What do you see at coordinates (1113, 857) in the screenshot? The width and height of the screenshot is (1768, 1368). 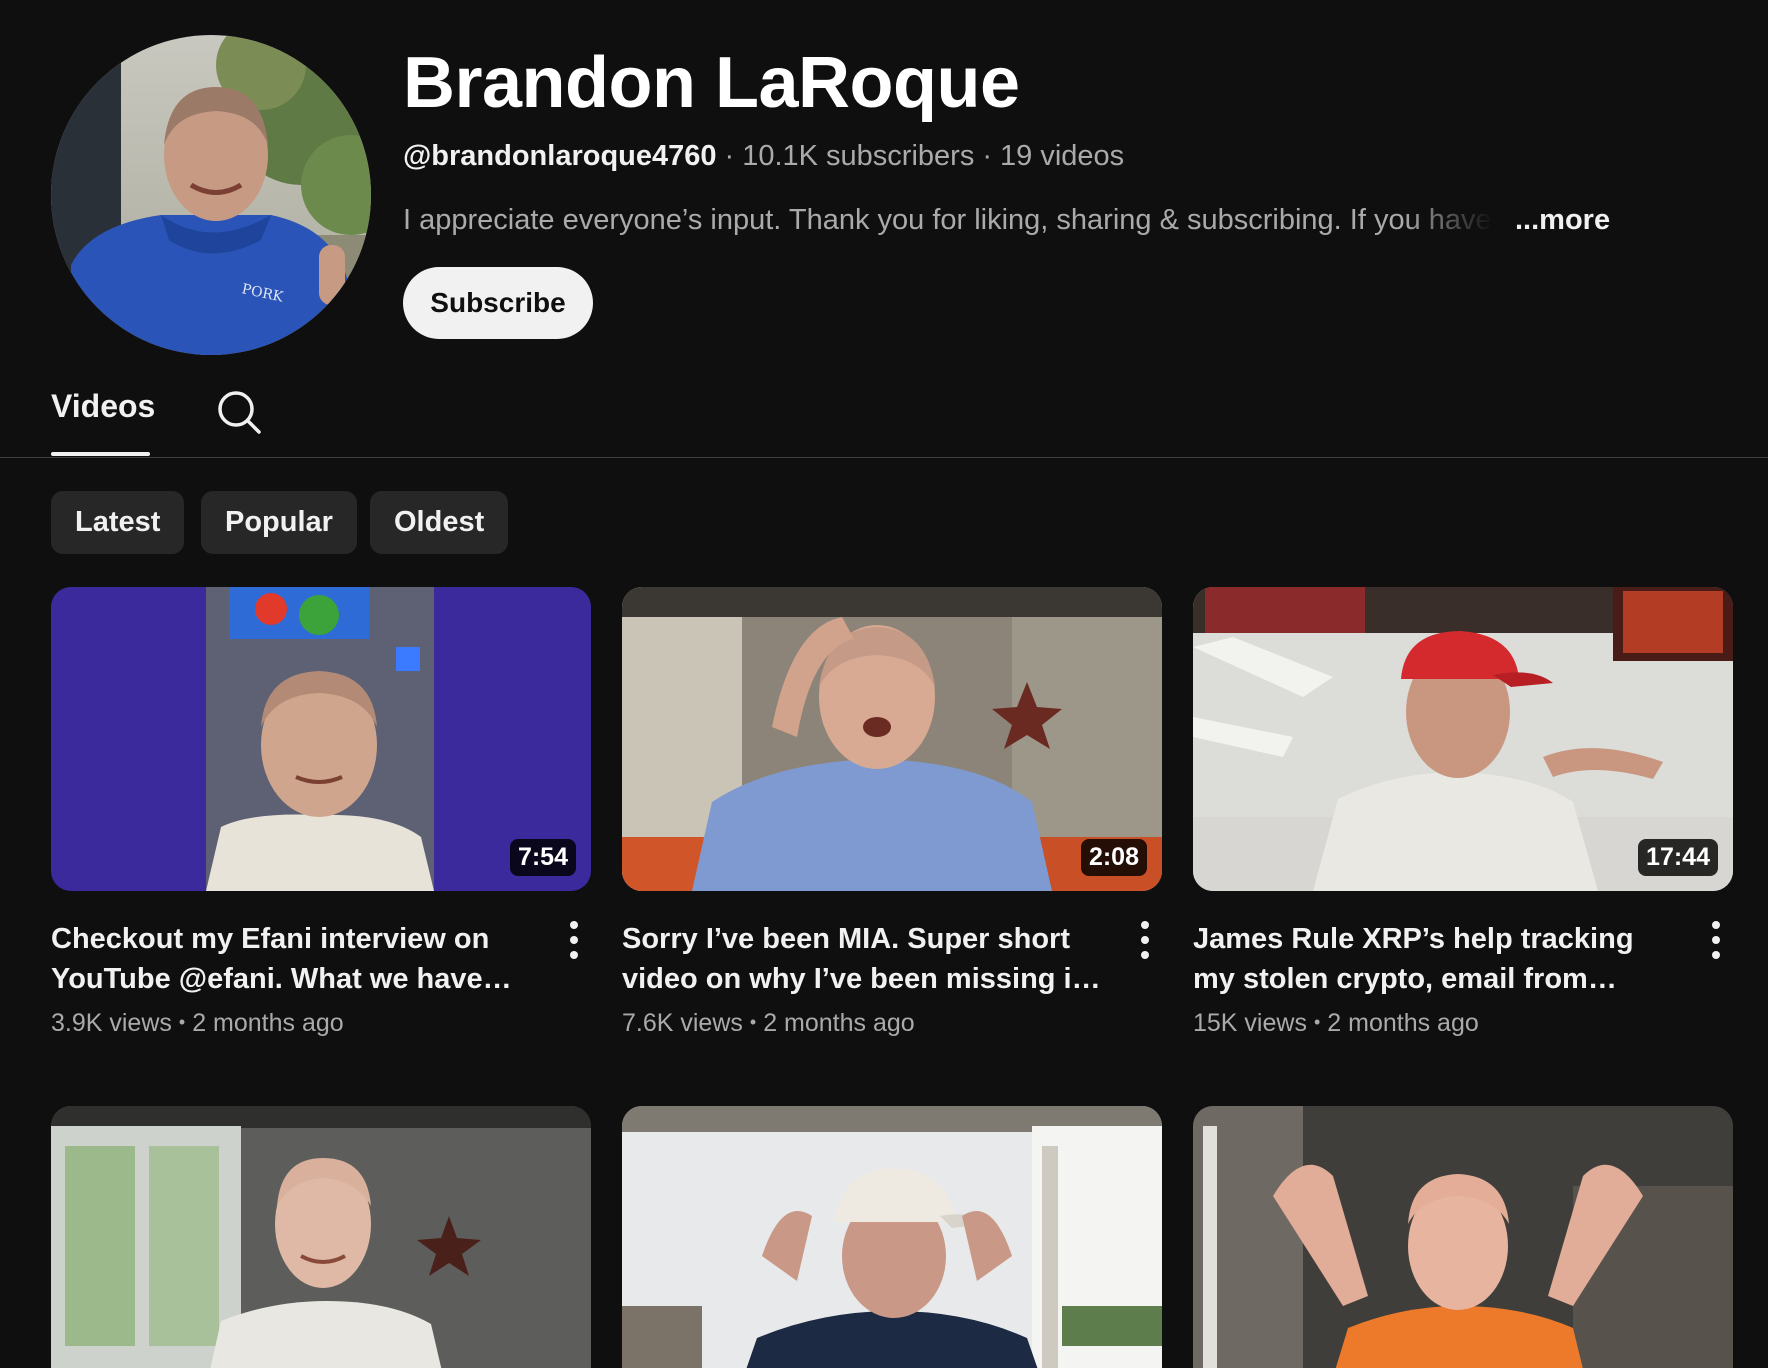 I see `video-duration: 2:08` at bounding box center [1113, 857].